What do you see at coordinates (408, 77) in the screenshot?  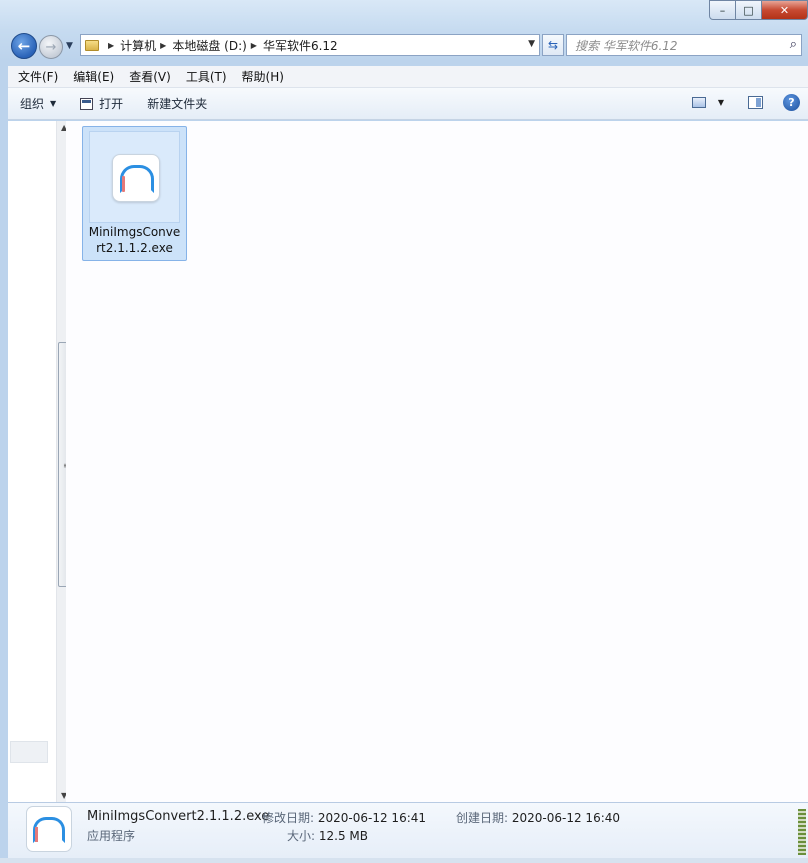 I see `menu-bar: 文件(F) 编辑(E) 查看(V) 工具(T) 帮助(H)` at bounding box center [408, 77].